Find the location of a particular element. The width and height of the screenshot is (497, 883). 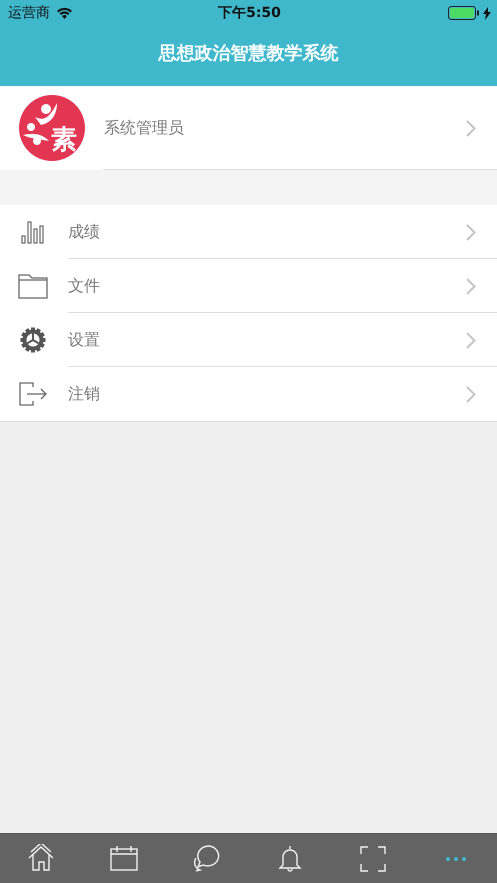

carrier-label: 运营商 is located at coordinates (29, 13).